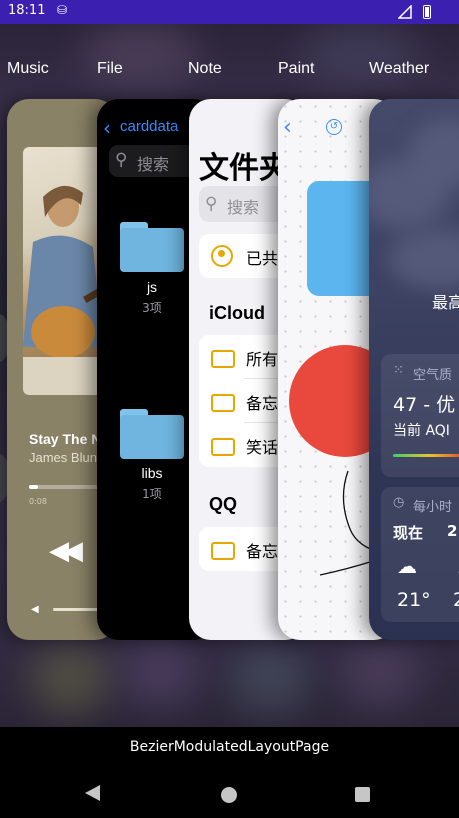 The height and width of the screenshot is (818, 459). What do you see at coordinates (408, 533) in the screenshot?
I see `hour-now: 现在` at bounding box center [408, 533].